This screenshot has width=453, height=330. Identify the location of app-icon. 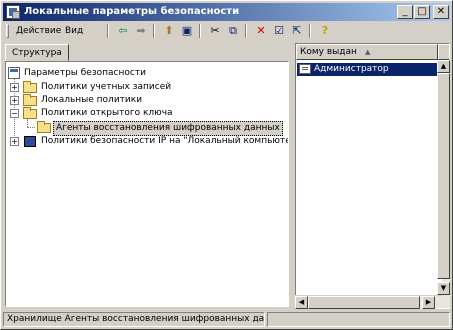
(13, 12).